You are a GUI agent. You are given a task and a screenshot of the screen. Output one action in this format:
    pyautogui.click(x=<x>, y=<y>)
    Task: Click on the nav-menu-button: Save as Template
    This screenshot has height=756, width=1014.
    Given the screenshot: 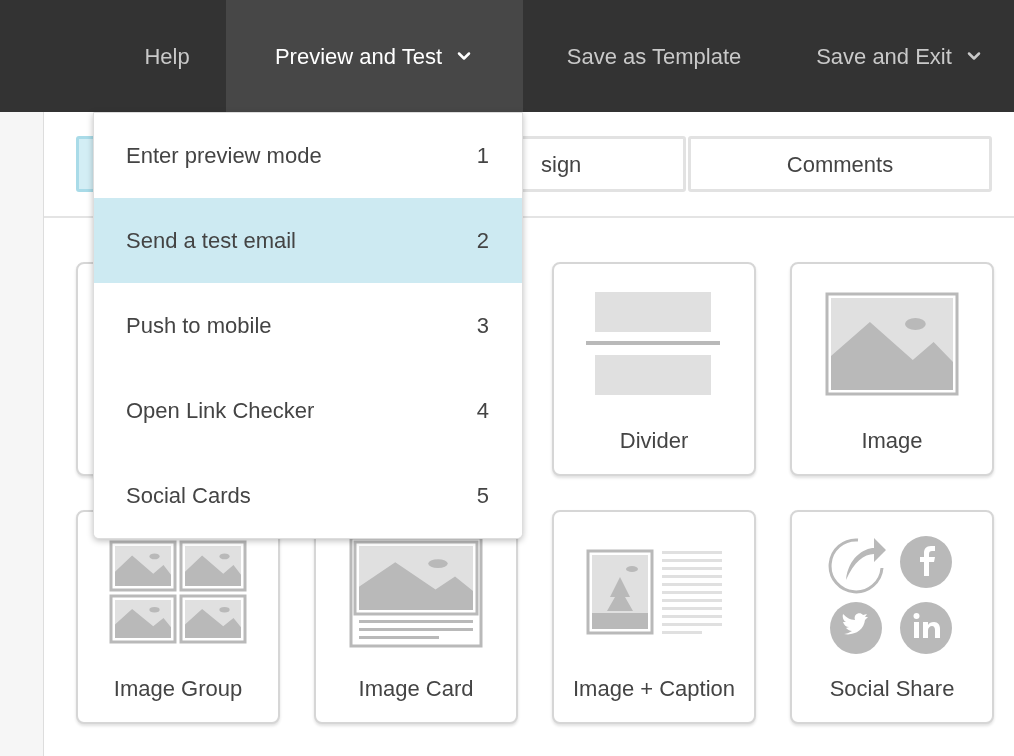 What is the action you would take?
    pyautogui.click(x=654, y=56)
    